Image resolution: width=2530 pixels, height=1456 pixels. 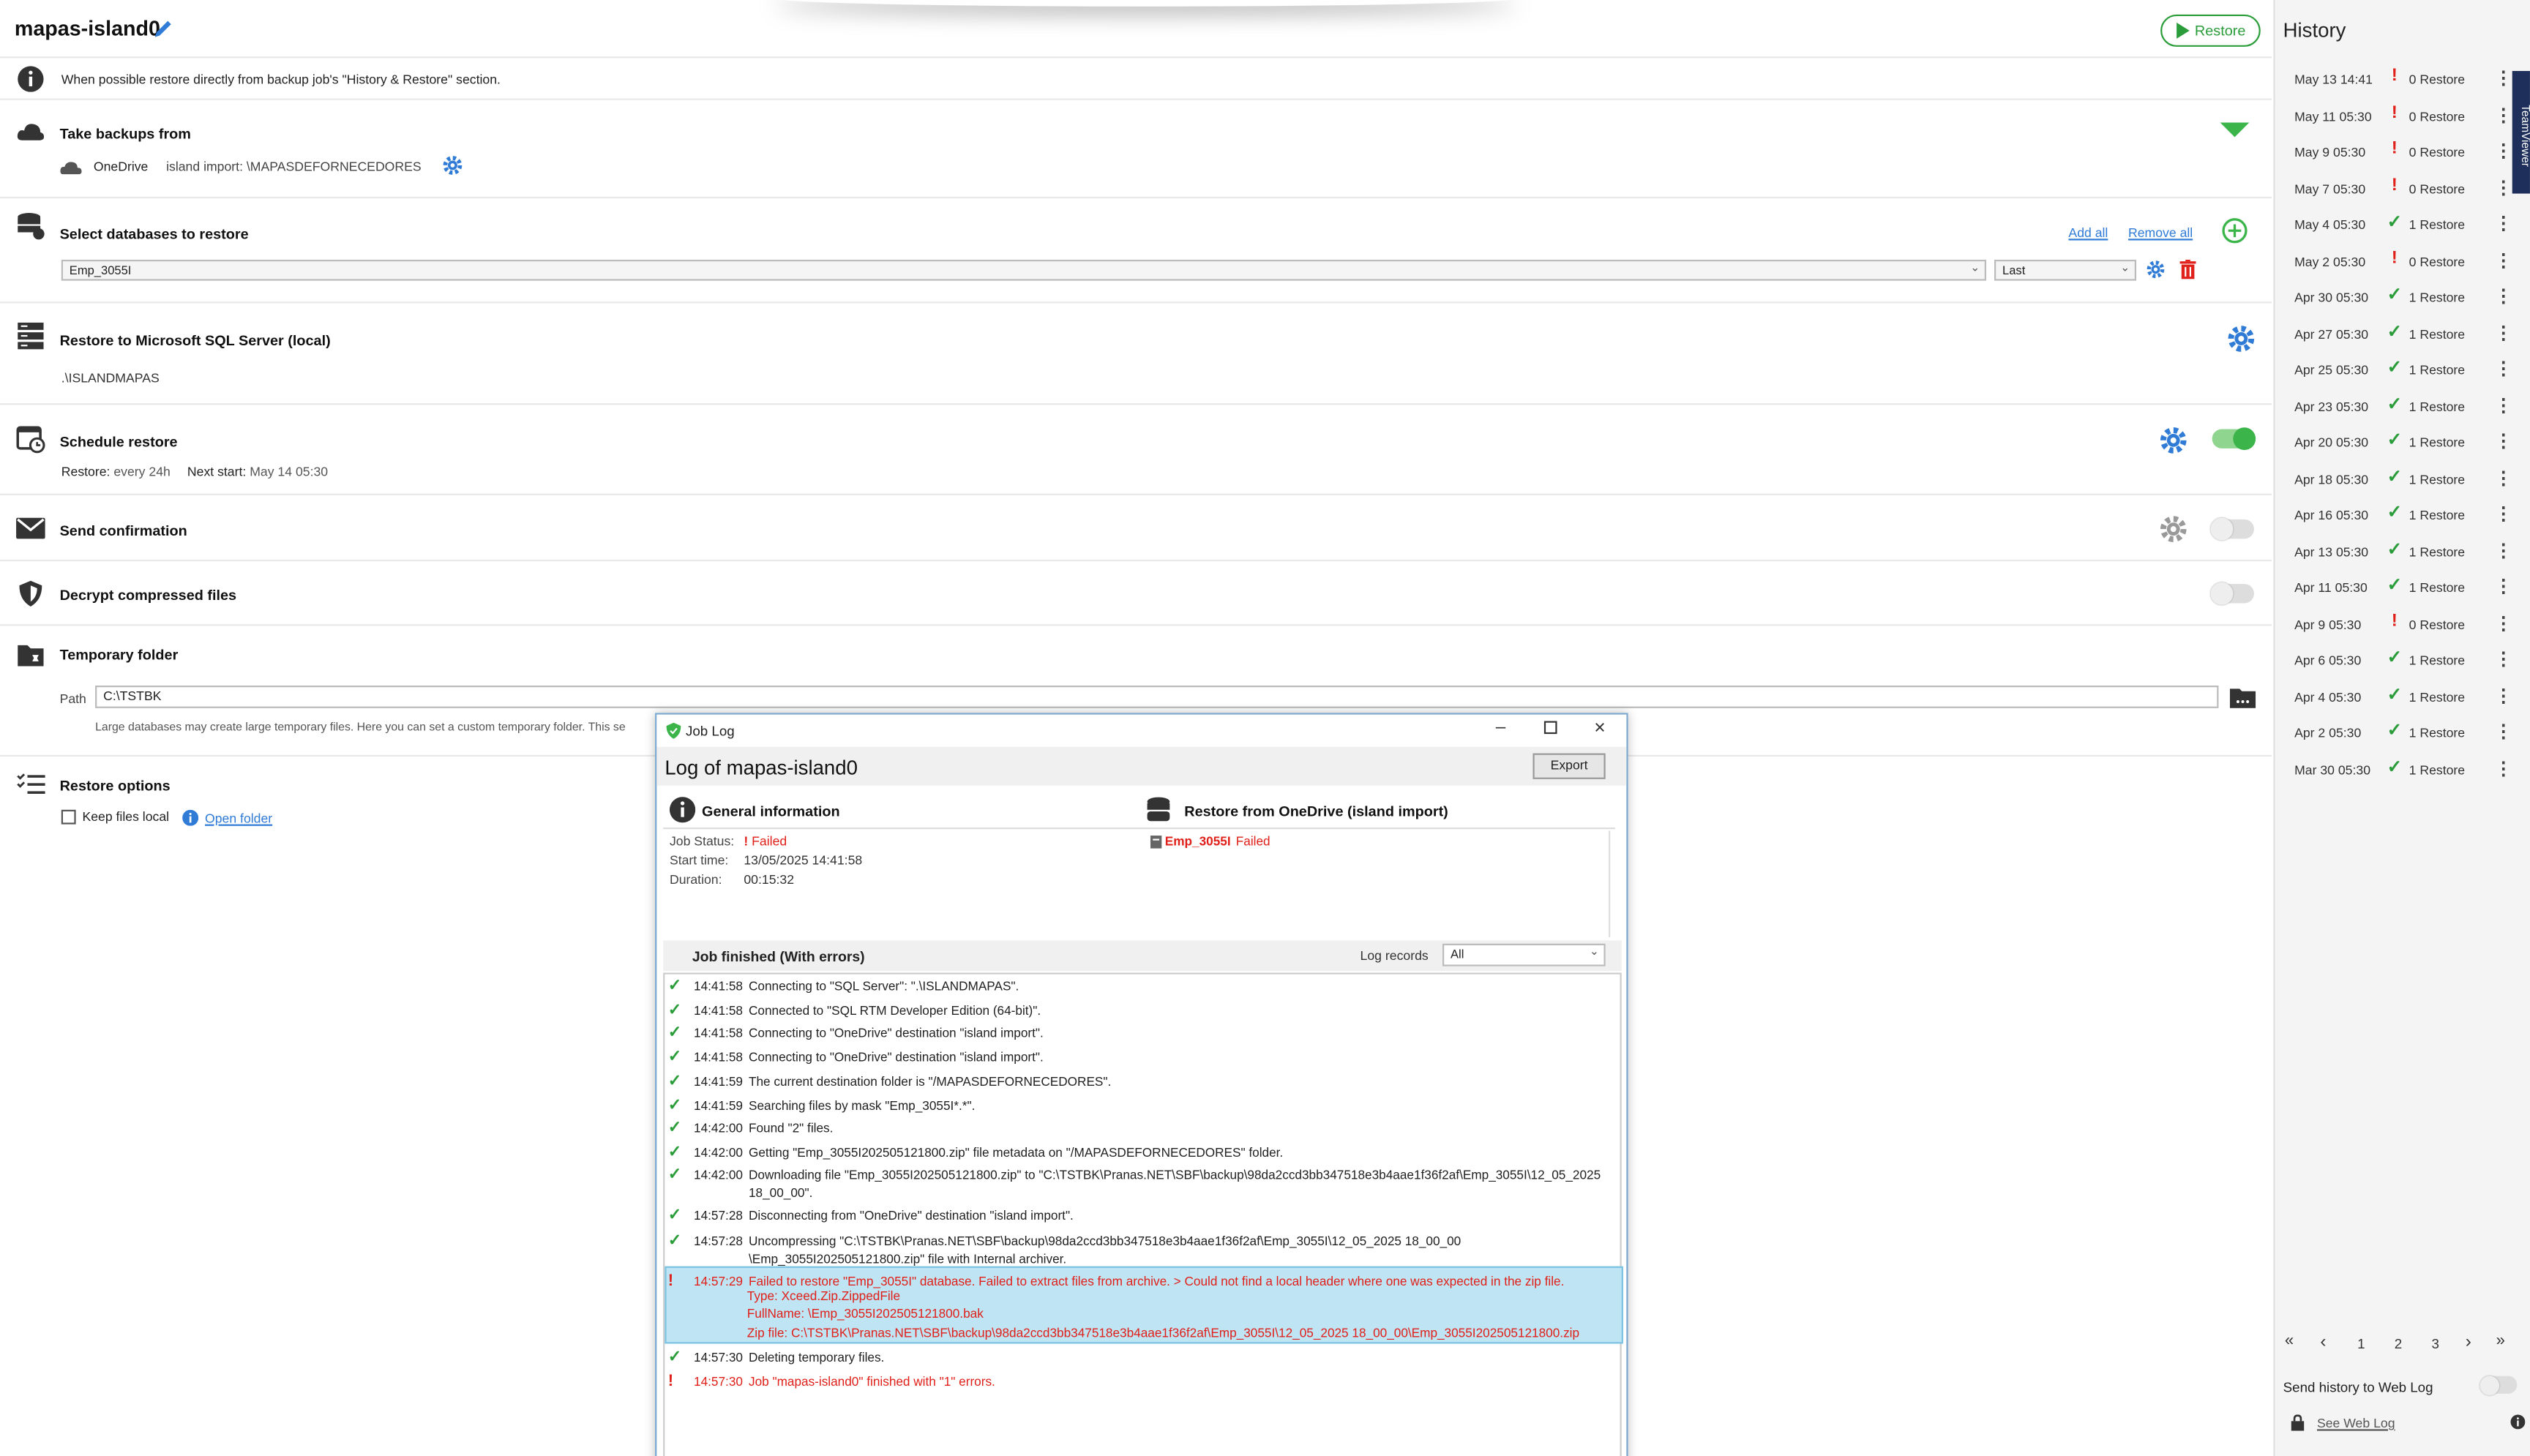 I want to click on history-row: Apr 27 05:30 ✓ 1 Restore ⋮, so click(x=2403, y=335).